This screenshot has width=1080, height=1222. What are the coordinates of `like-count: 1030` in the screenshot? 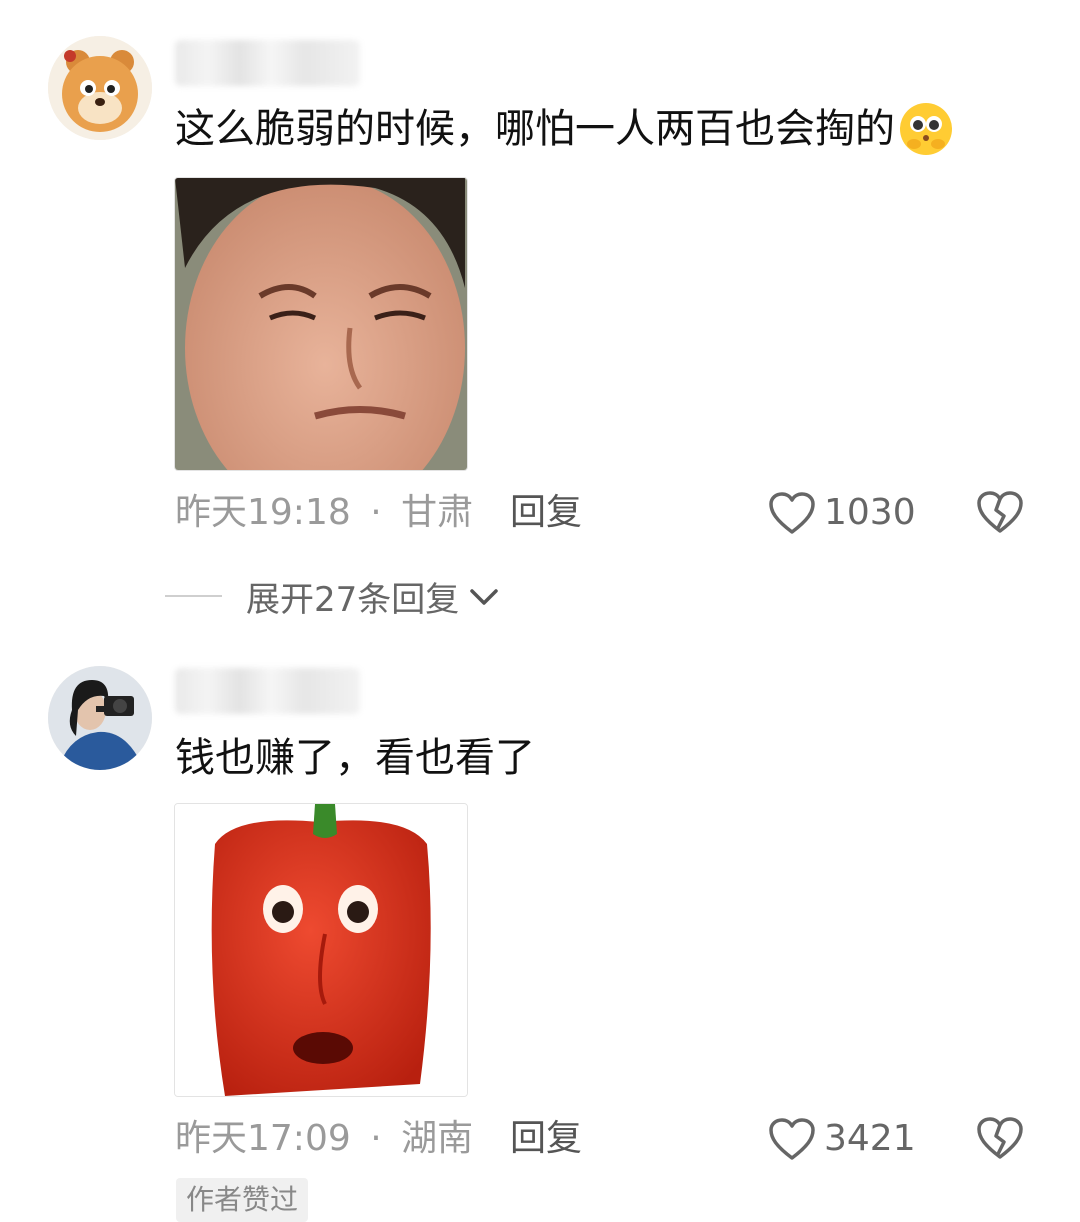 It's located at (870, 512).